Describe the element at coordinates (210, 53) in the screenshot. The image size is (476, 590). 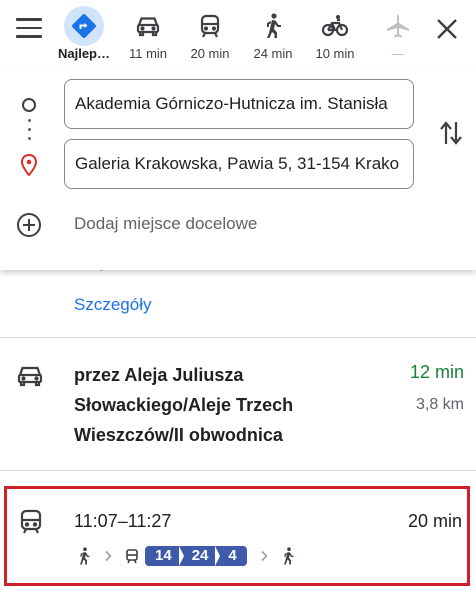
I see `mode-label: 20 min` at that location.